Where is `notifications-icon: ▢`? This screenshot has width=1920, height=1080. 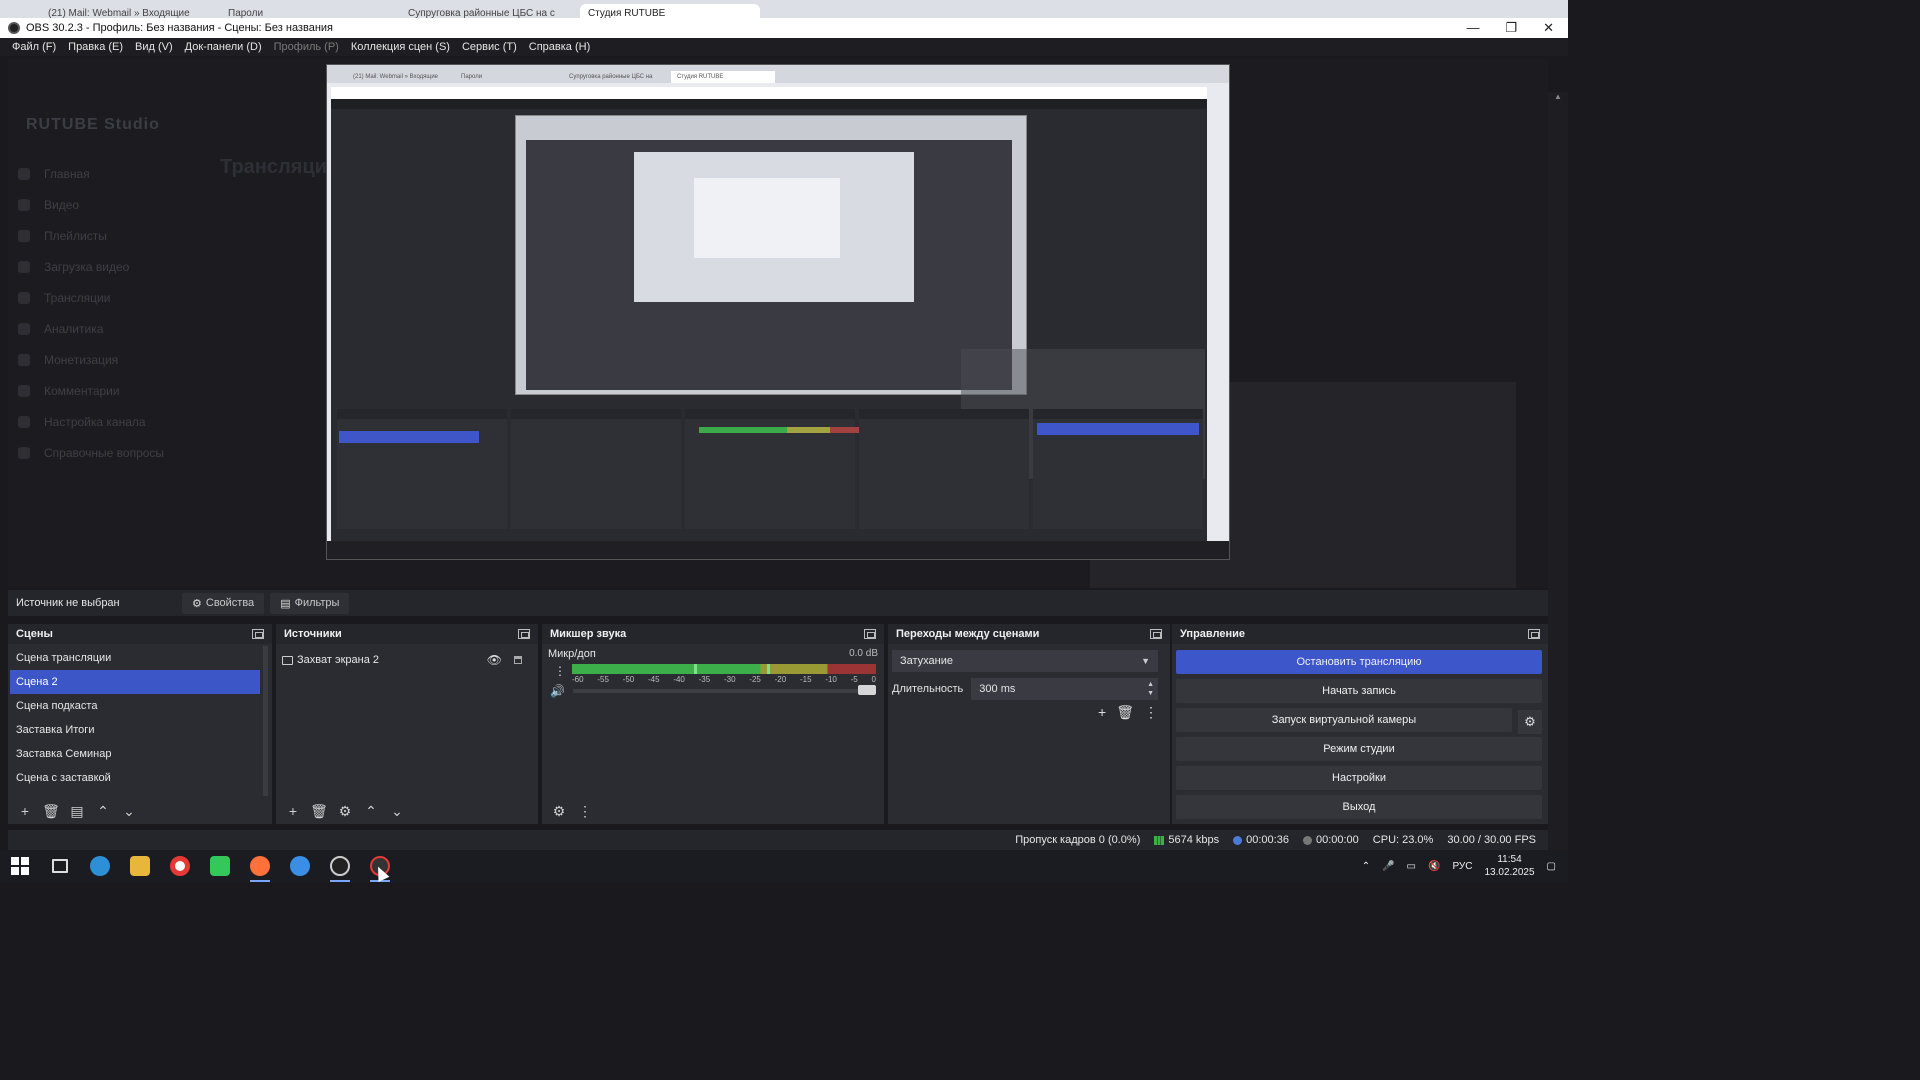
notifications-icon: ▢ is located at coordinates (1551, 866).